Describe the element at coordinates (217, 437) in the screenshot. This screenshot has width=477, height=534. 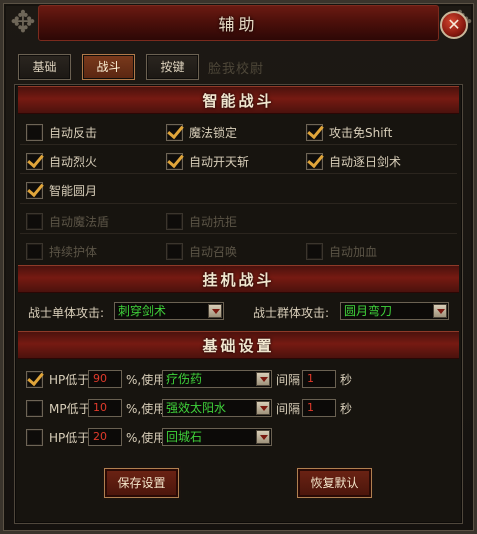
I see `return-item-select: 回城石` at that location.